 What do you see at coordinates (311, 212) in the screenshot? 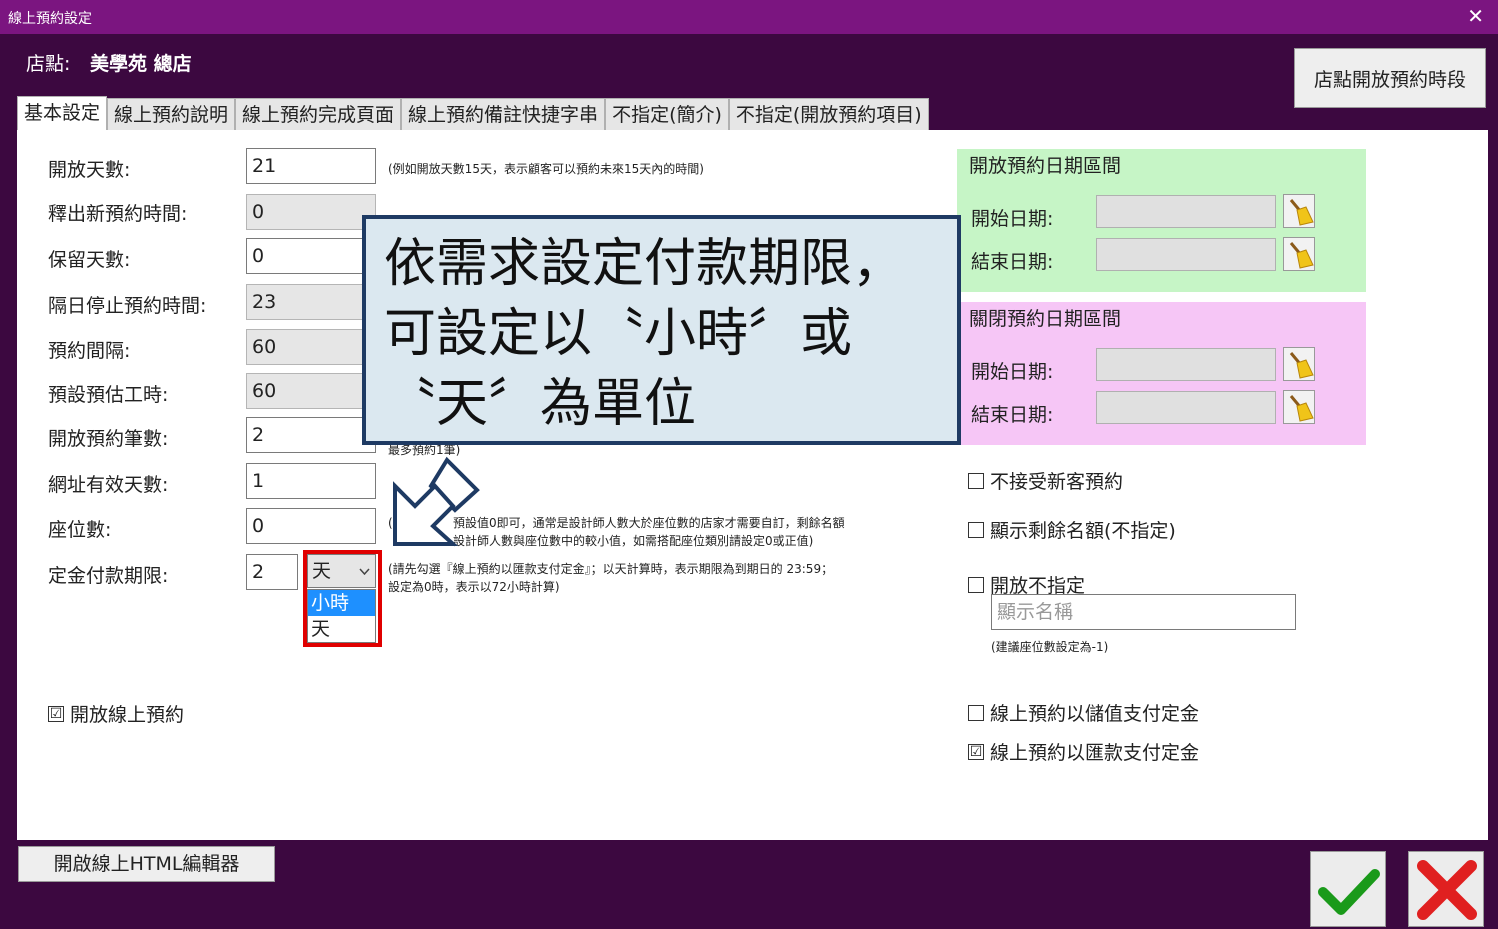
I see `release-time-select: 0` at bounding box center [311, 212].